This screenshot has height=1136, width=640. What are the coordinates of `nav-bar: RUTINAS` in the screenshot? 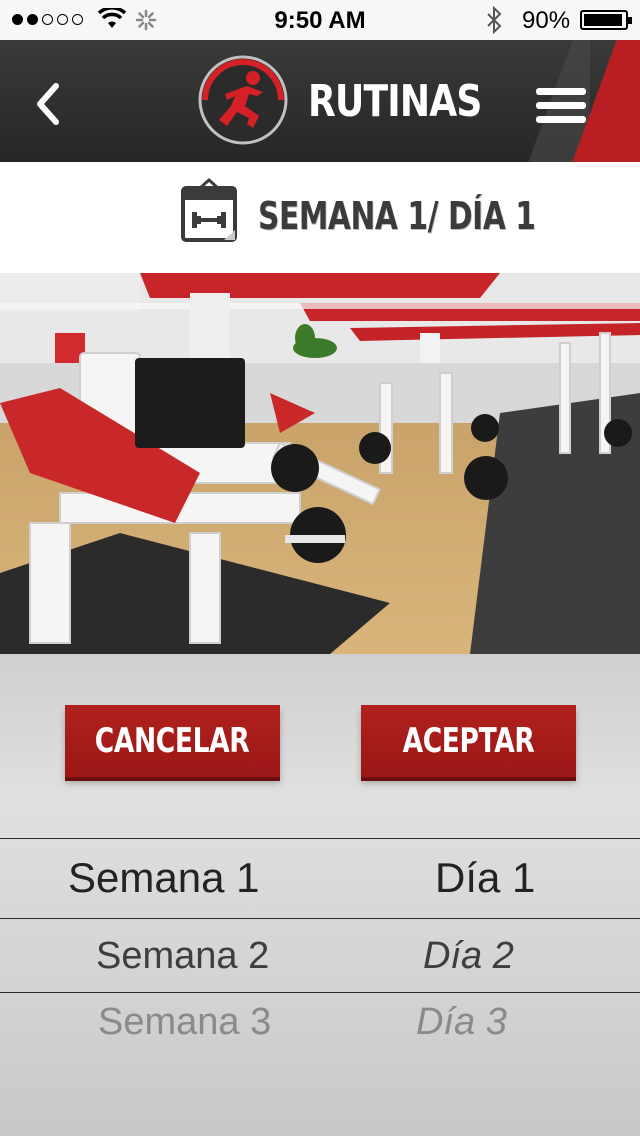 It's located at (320, 101).